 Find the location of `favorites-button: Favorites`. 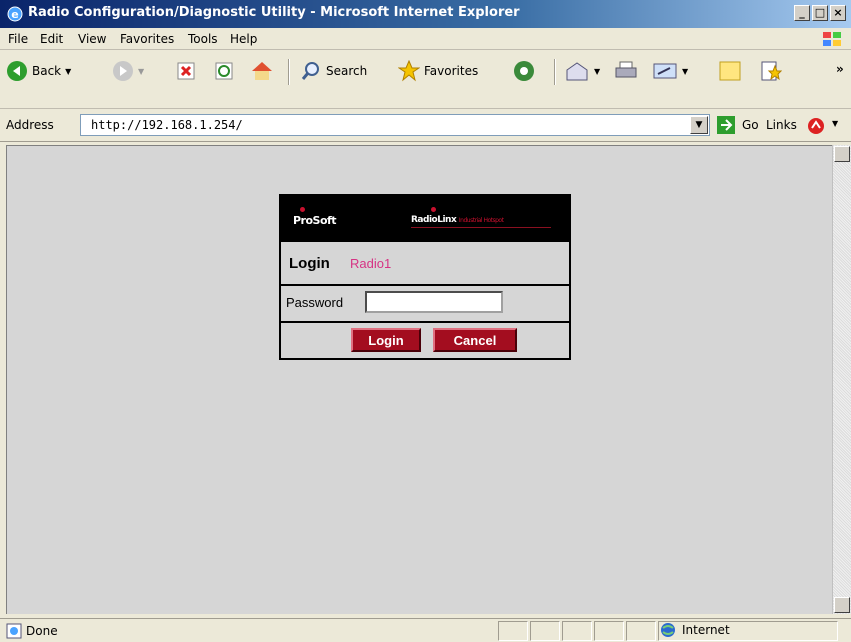

favorites-button: Favorites is located at coordinates (438, 71).